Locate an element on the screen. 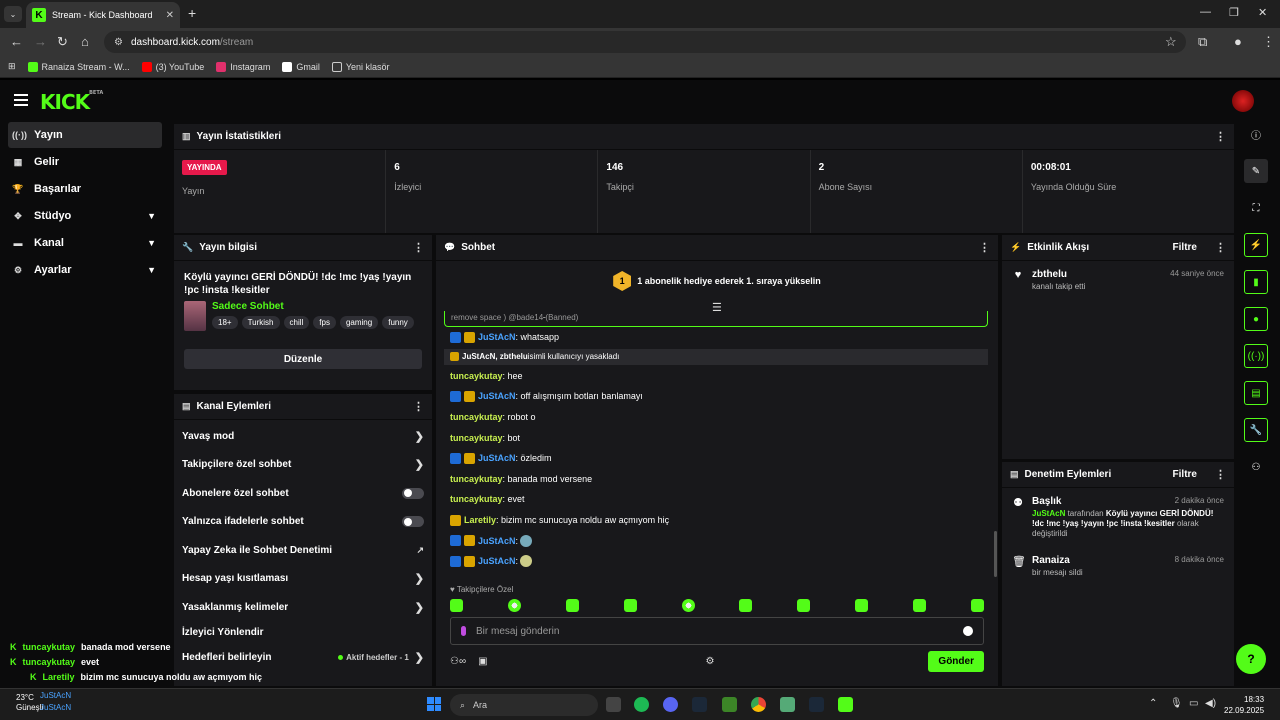 The width and height of the screenshot is (1280, 720). action-banned-words: Yasaklanmış kelimeler ❯ is located at coordinates (303, 607).